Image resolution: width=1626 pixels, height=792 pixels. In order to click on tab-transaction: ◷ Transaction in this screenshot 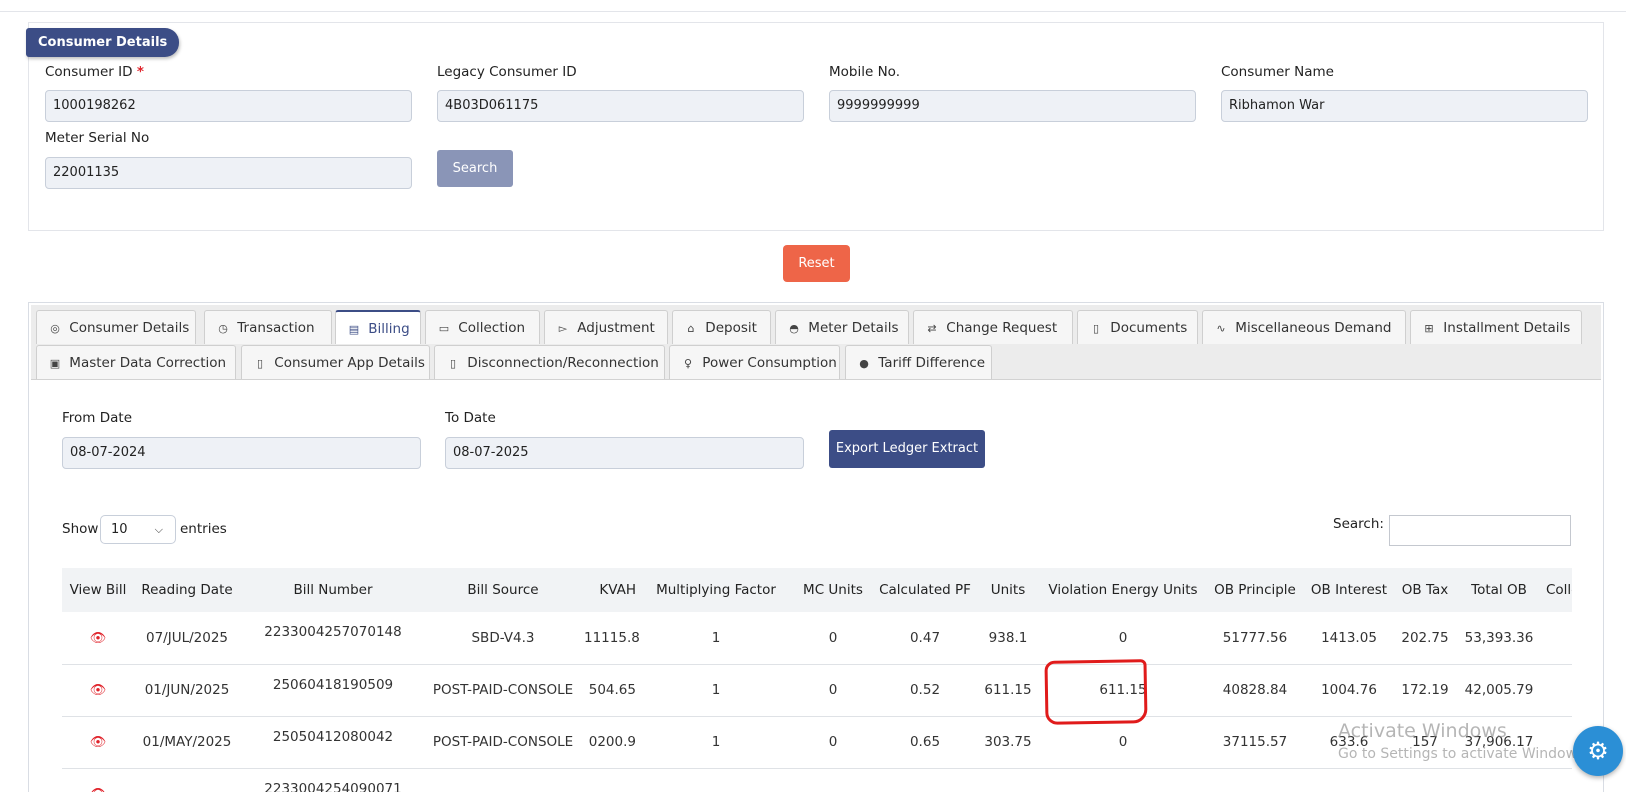, I will do `click(268, 327)`.